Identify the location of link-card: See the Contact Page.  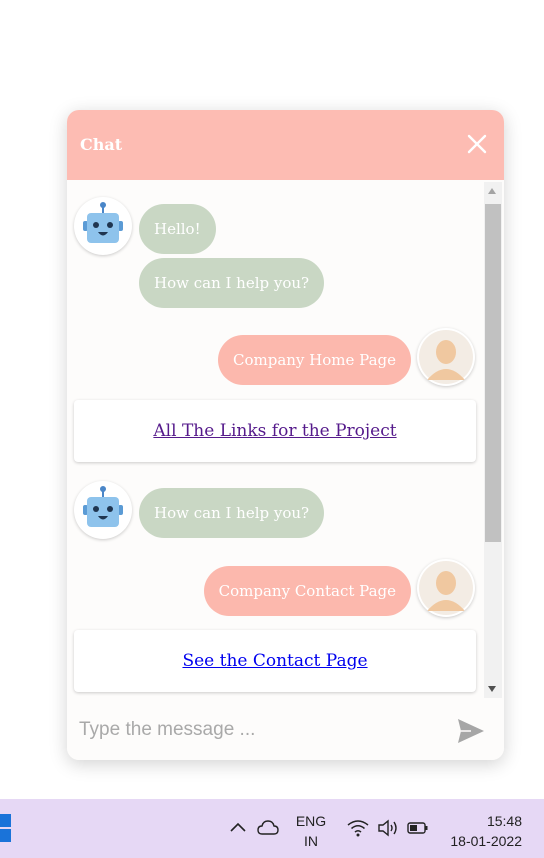
(275, 661).